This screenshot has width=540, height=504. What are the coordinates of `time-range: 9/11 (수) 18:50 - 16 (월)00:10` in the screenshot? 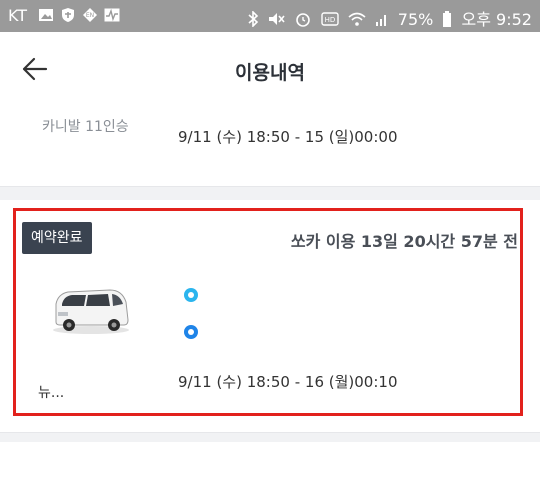 It's located at (288, 382).